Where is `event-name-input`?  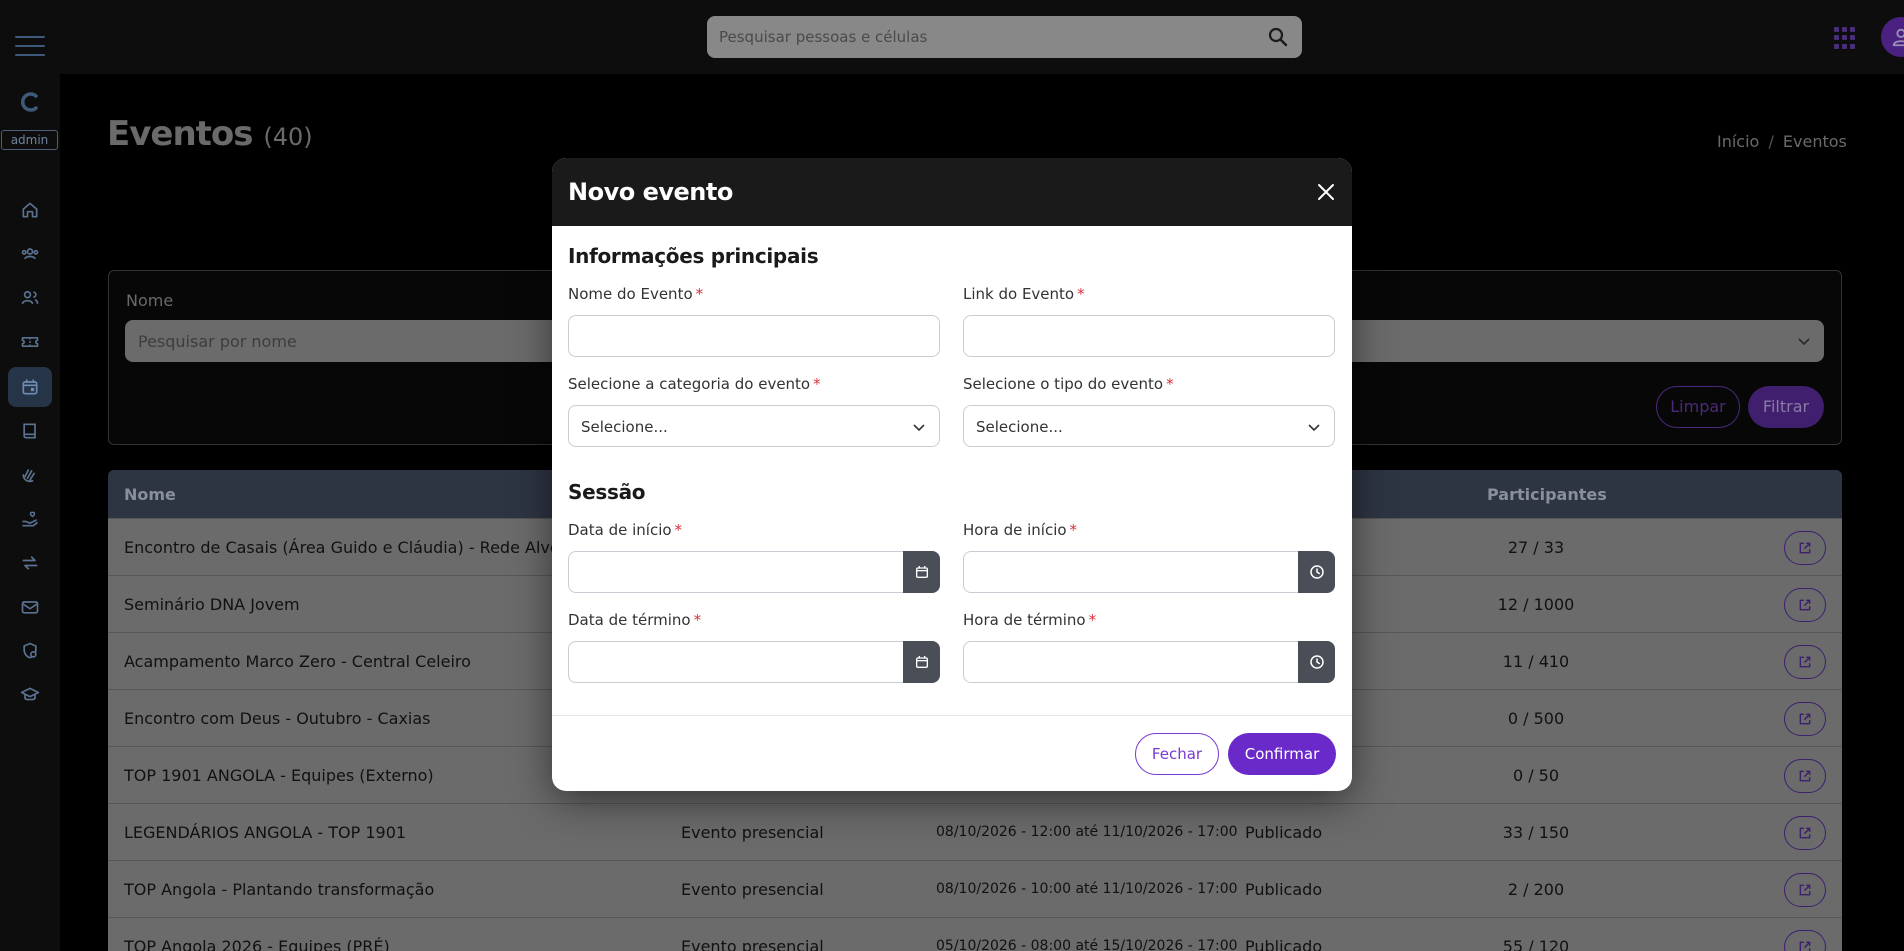
event-name-input is located at coordinates (754, 336).